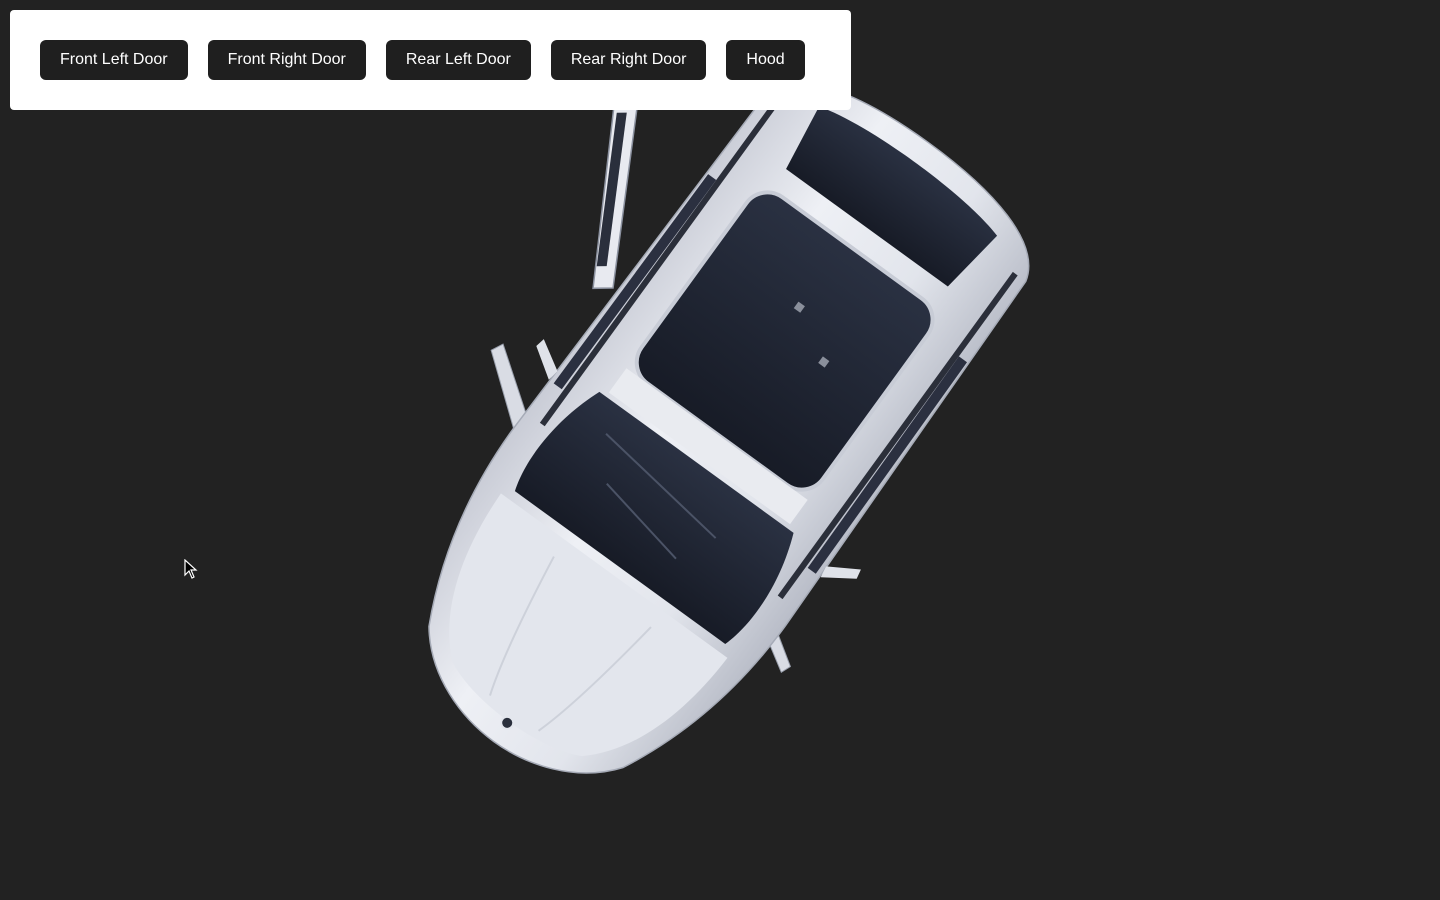 This screenshot has width=1440, height=900. I want to click on rear-left-door-button: Rear Left Door, so click(458, 60).